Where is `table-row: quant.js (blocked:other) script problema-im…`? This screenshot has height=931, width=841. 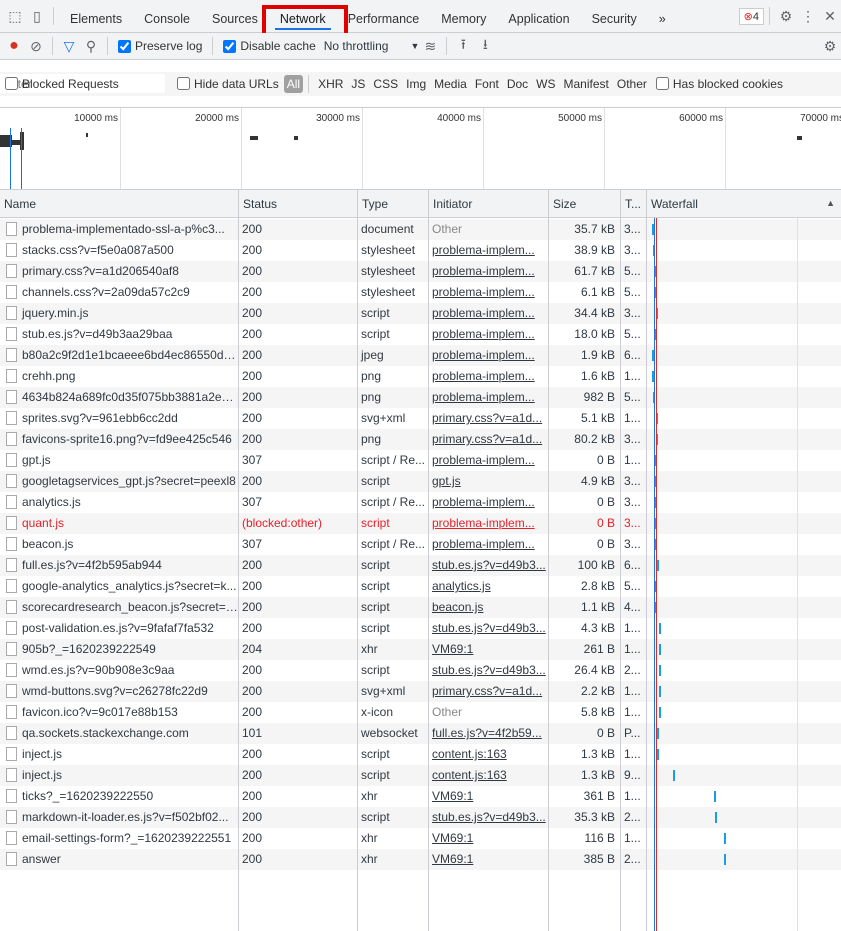
table-row: quant.js (blocked:other) script problema-im… is located at coordinates (420, 523).